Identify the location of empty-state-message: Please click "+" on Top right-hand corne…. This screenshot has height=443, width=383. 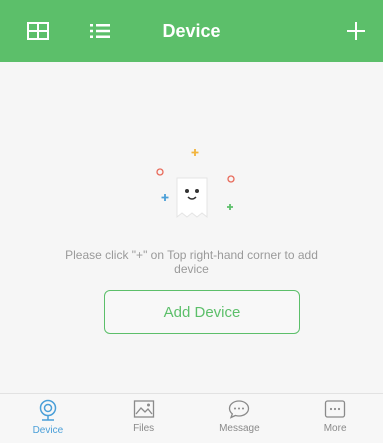
(191, 262).